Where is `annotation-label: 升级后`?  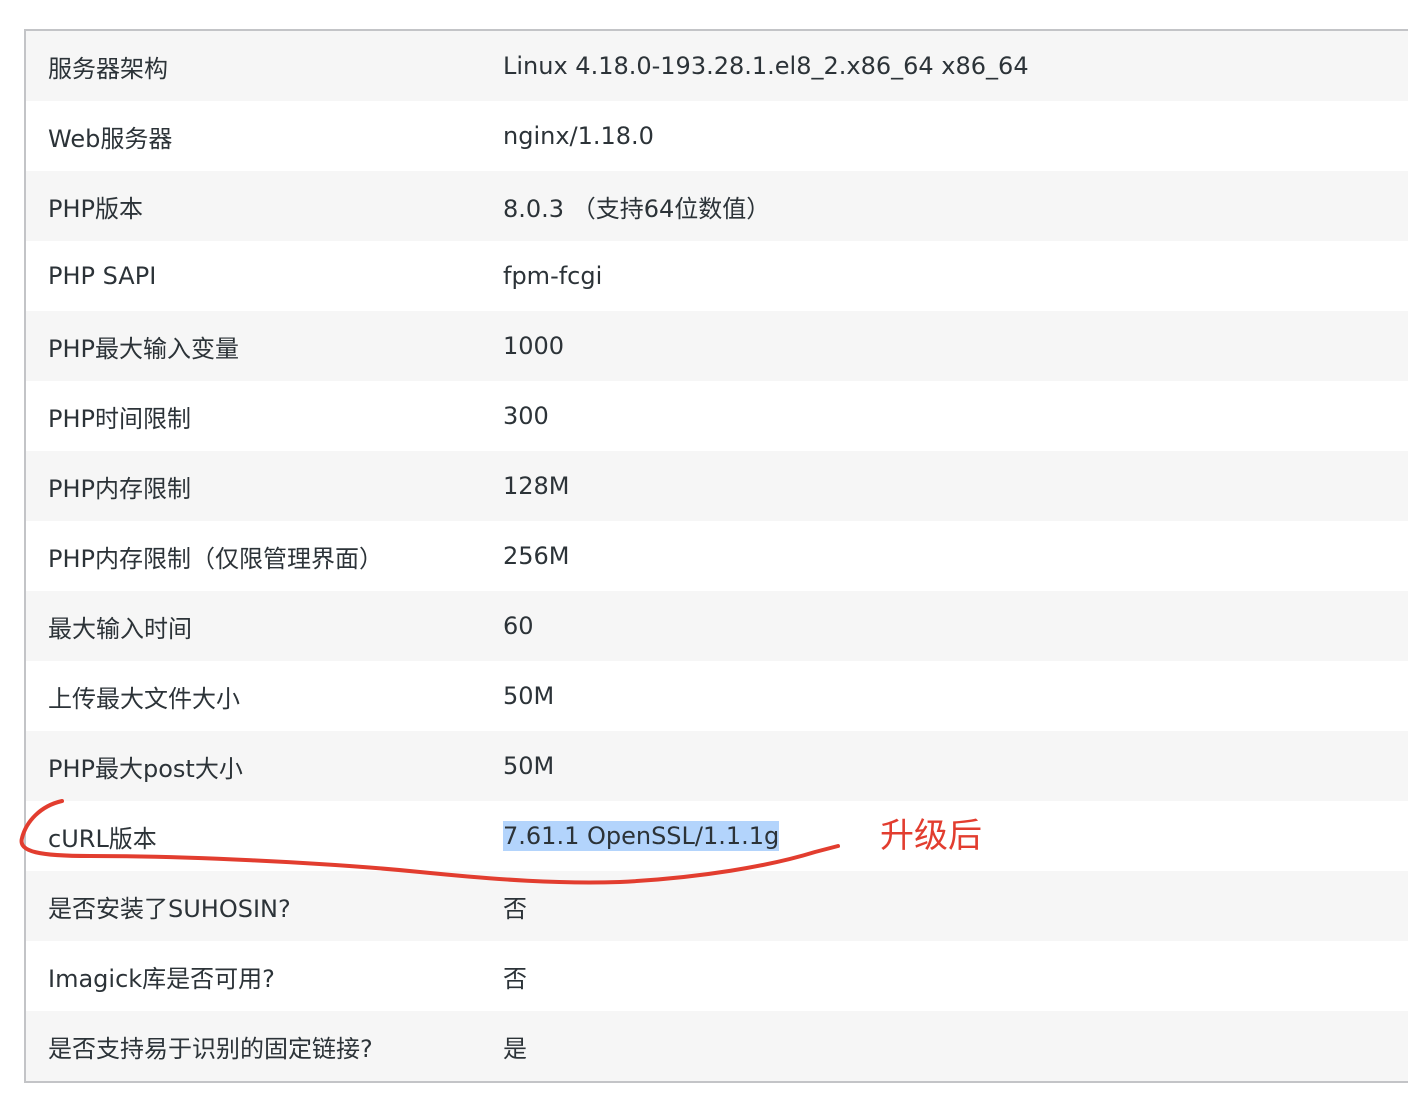 annotation-label: 升级后 is located at coordinates (931, 836).